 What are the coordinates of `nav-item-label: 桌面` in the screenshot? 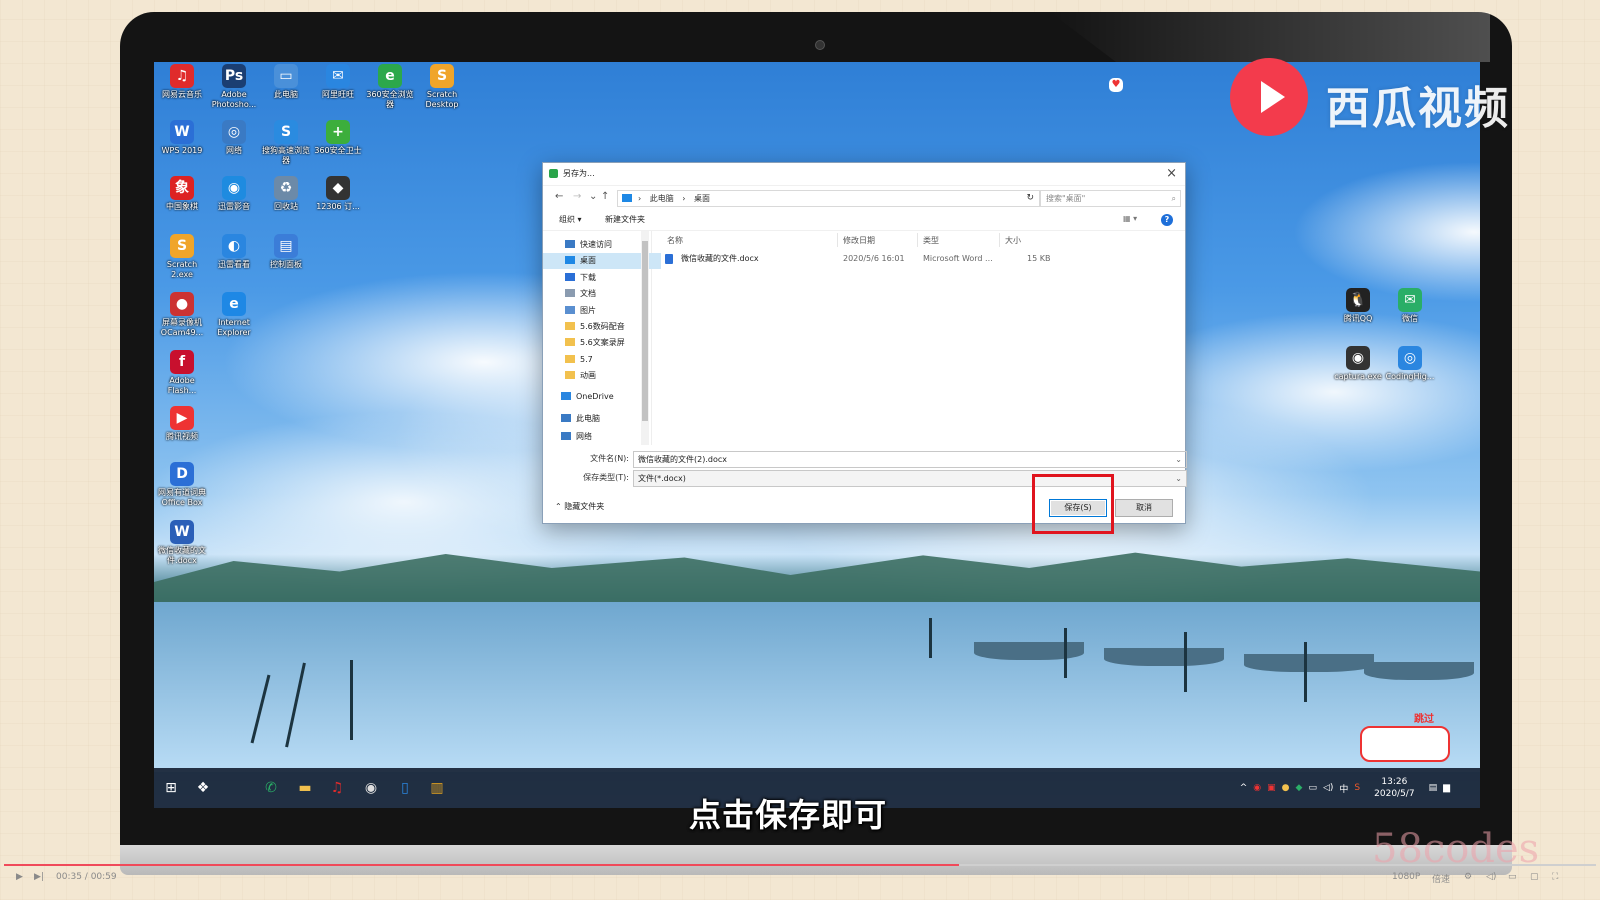 It's located at (588, 260).